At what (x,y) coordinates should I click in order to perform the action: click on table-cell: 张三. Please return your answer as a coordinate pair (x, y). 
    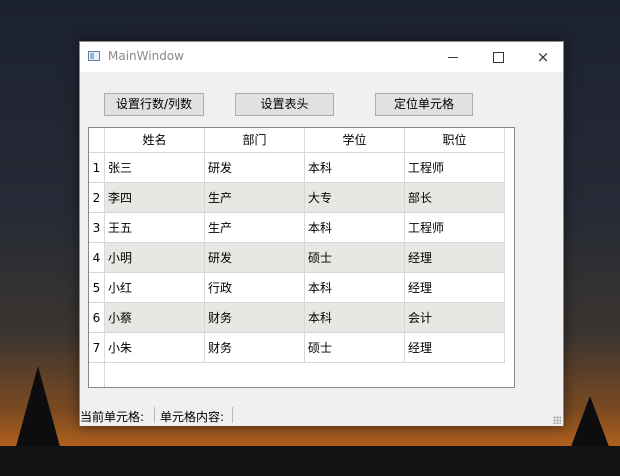
    Looking at the image, I should click on (155, 168).